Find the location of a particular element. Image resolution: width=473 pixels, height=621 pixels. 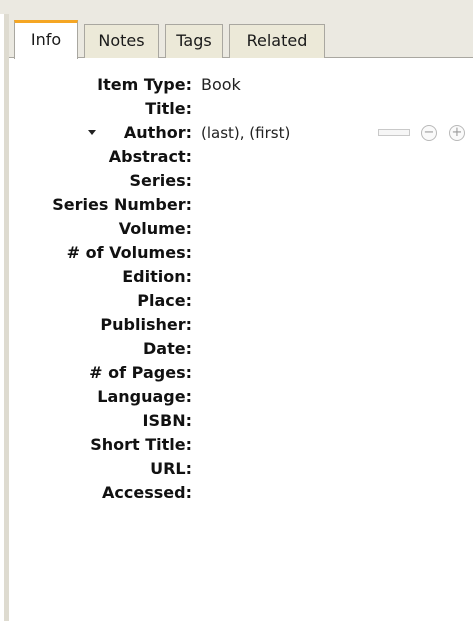

volume-label: Volume: is located at coordinates (155, 228).